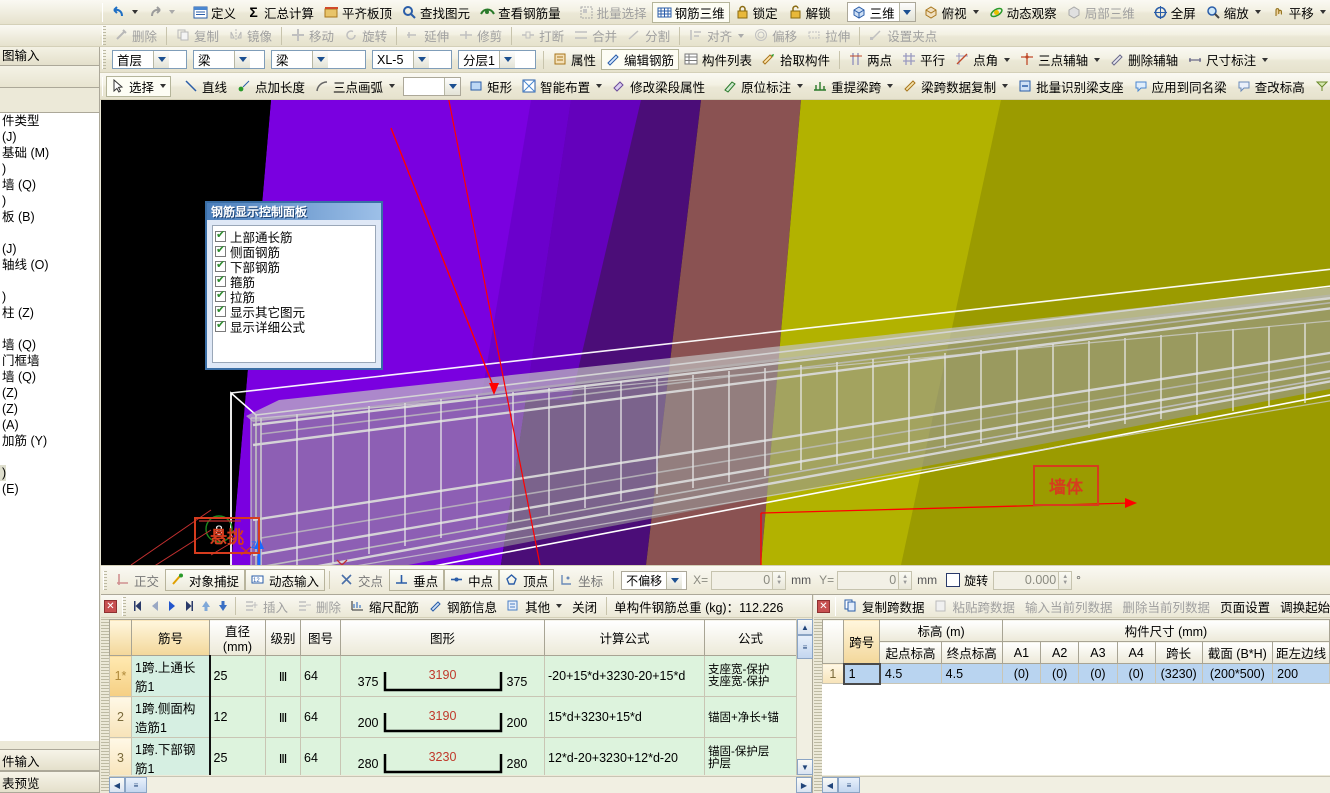 This screenshot has height=793, width=1330. Describe the element at coordinates (161, 12) in the screenshot. I see `redo-button` at that location.